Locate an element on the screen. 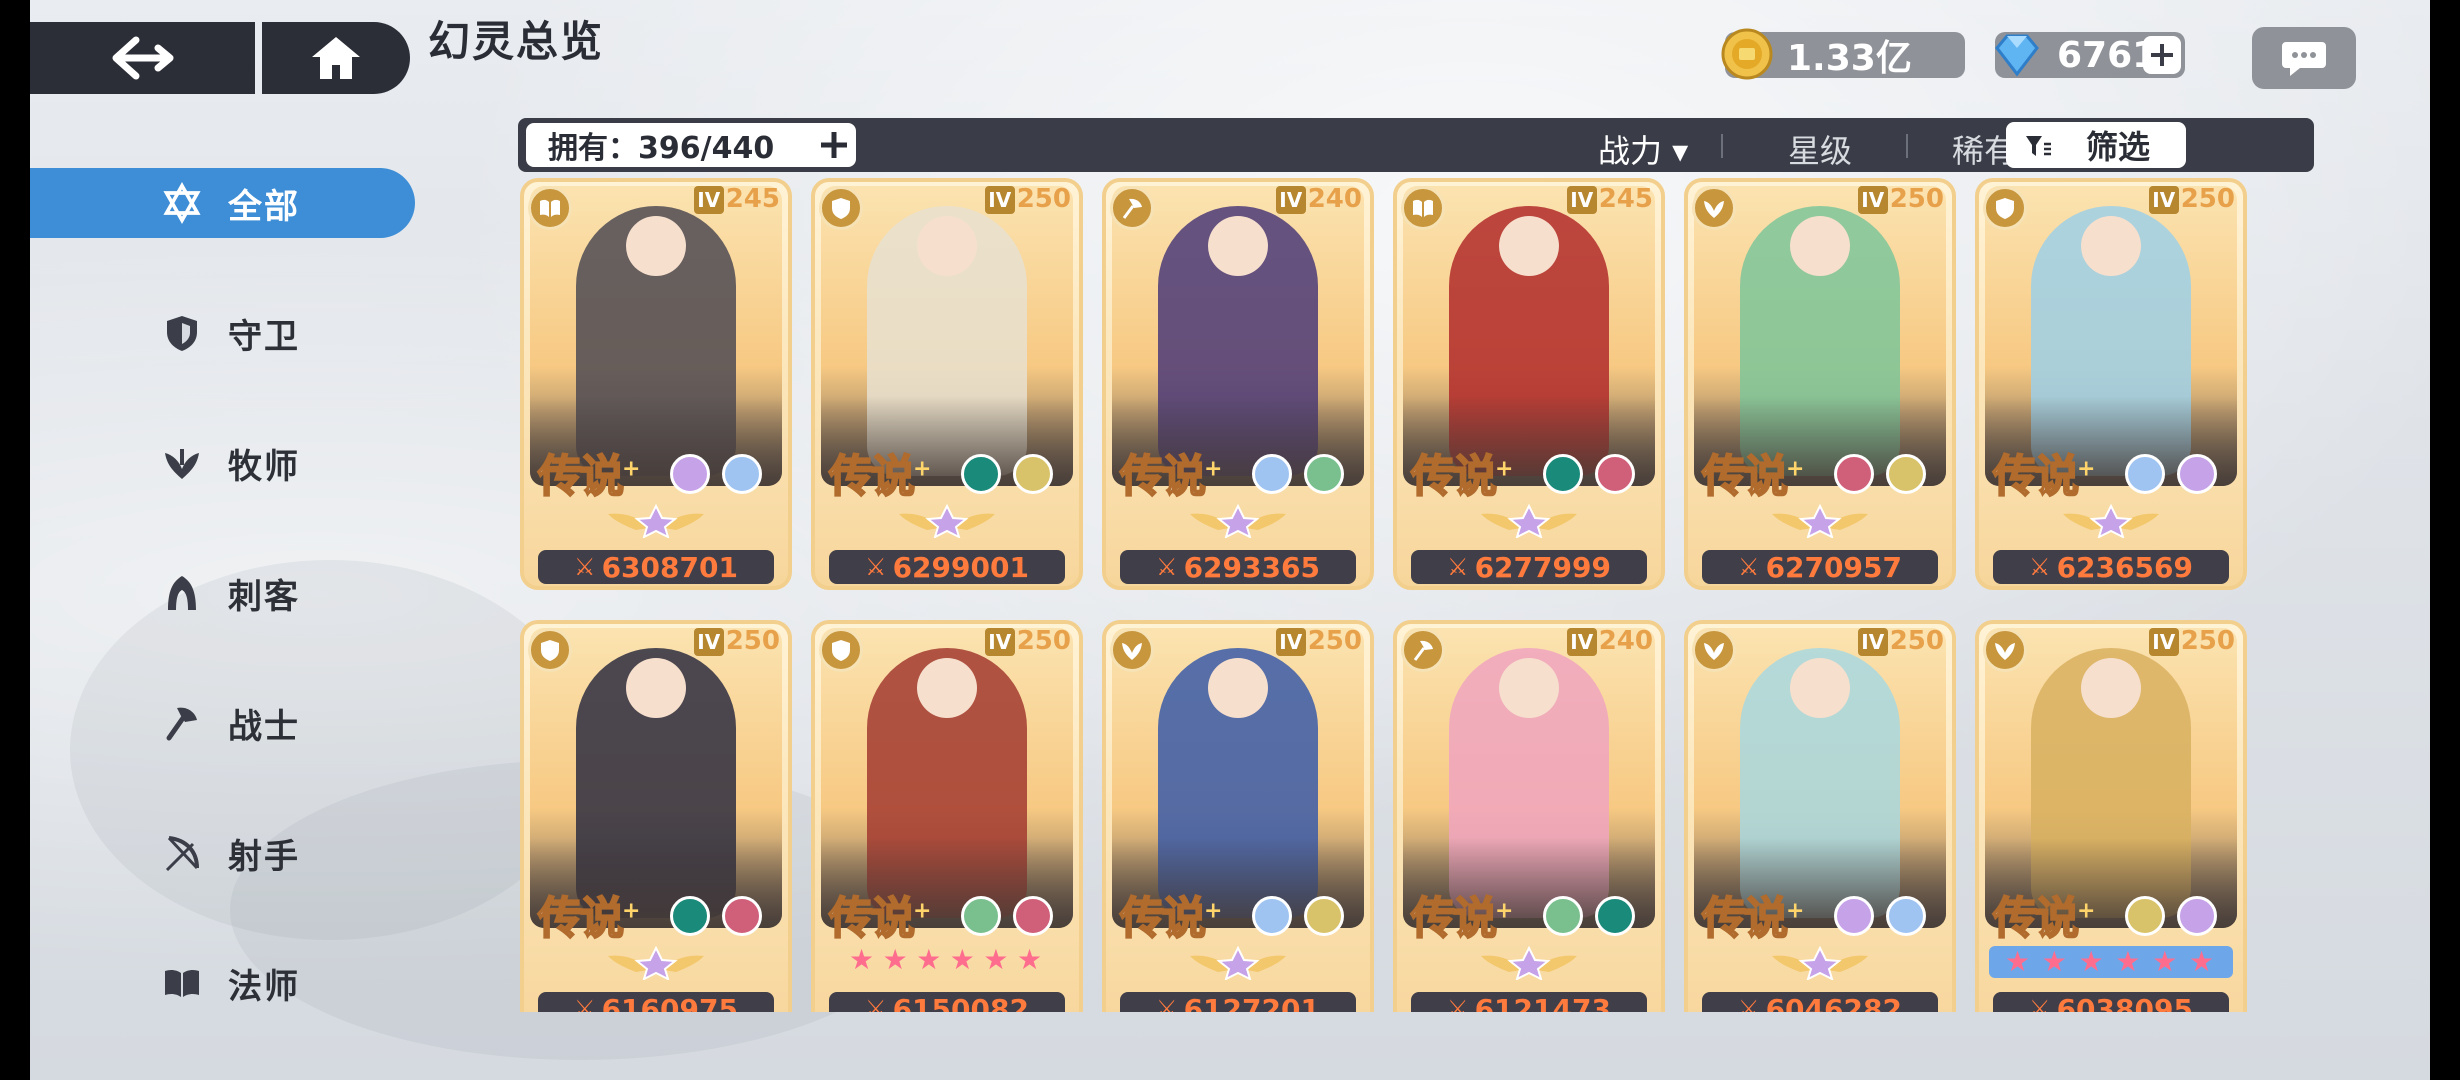 The image size is (2460, 1080). hero-card: IV 250 传说+ ⚔ 6236569 is located at coordinates (2111, 384).